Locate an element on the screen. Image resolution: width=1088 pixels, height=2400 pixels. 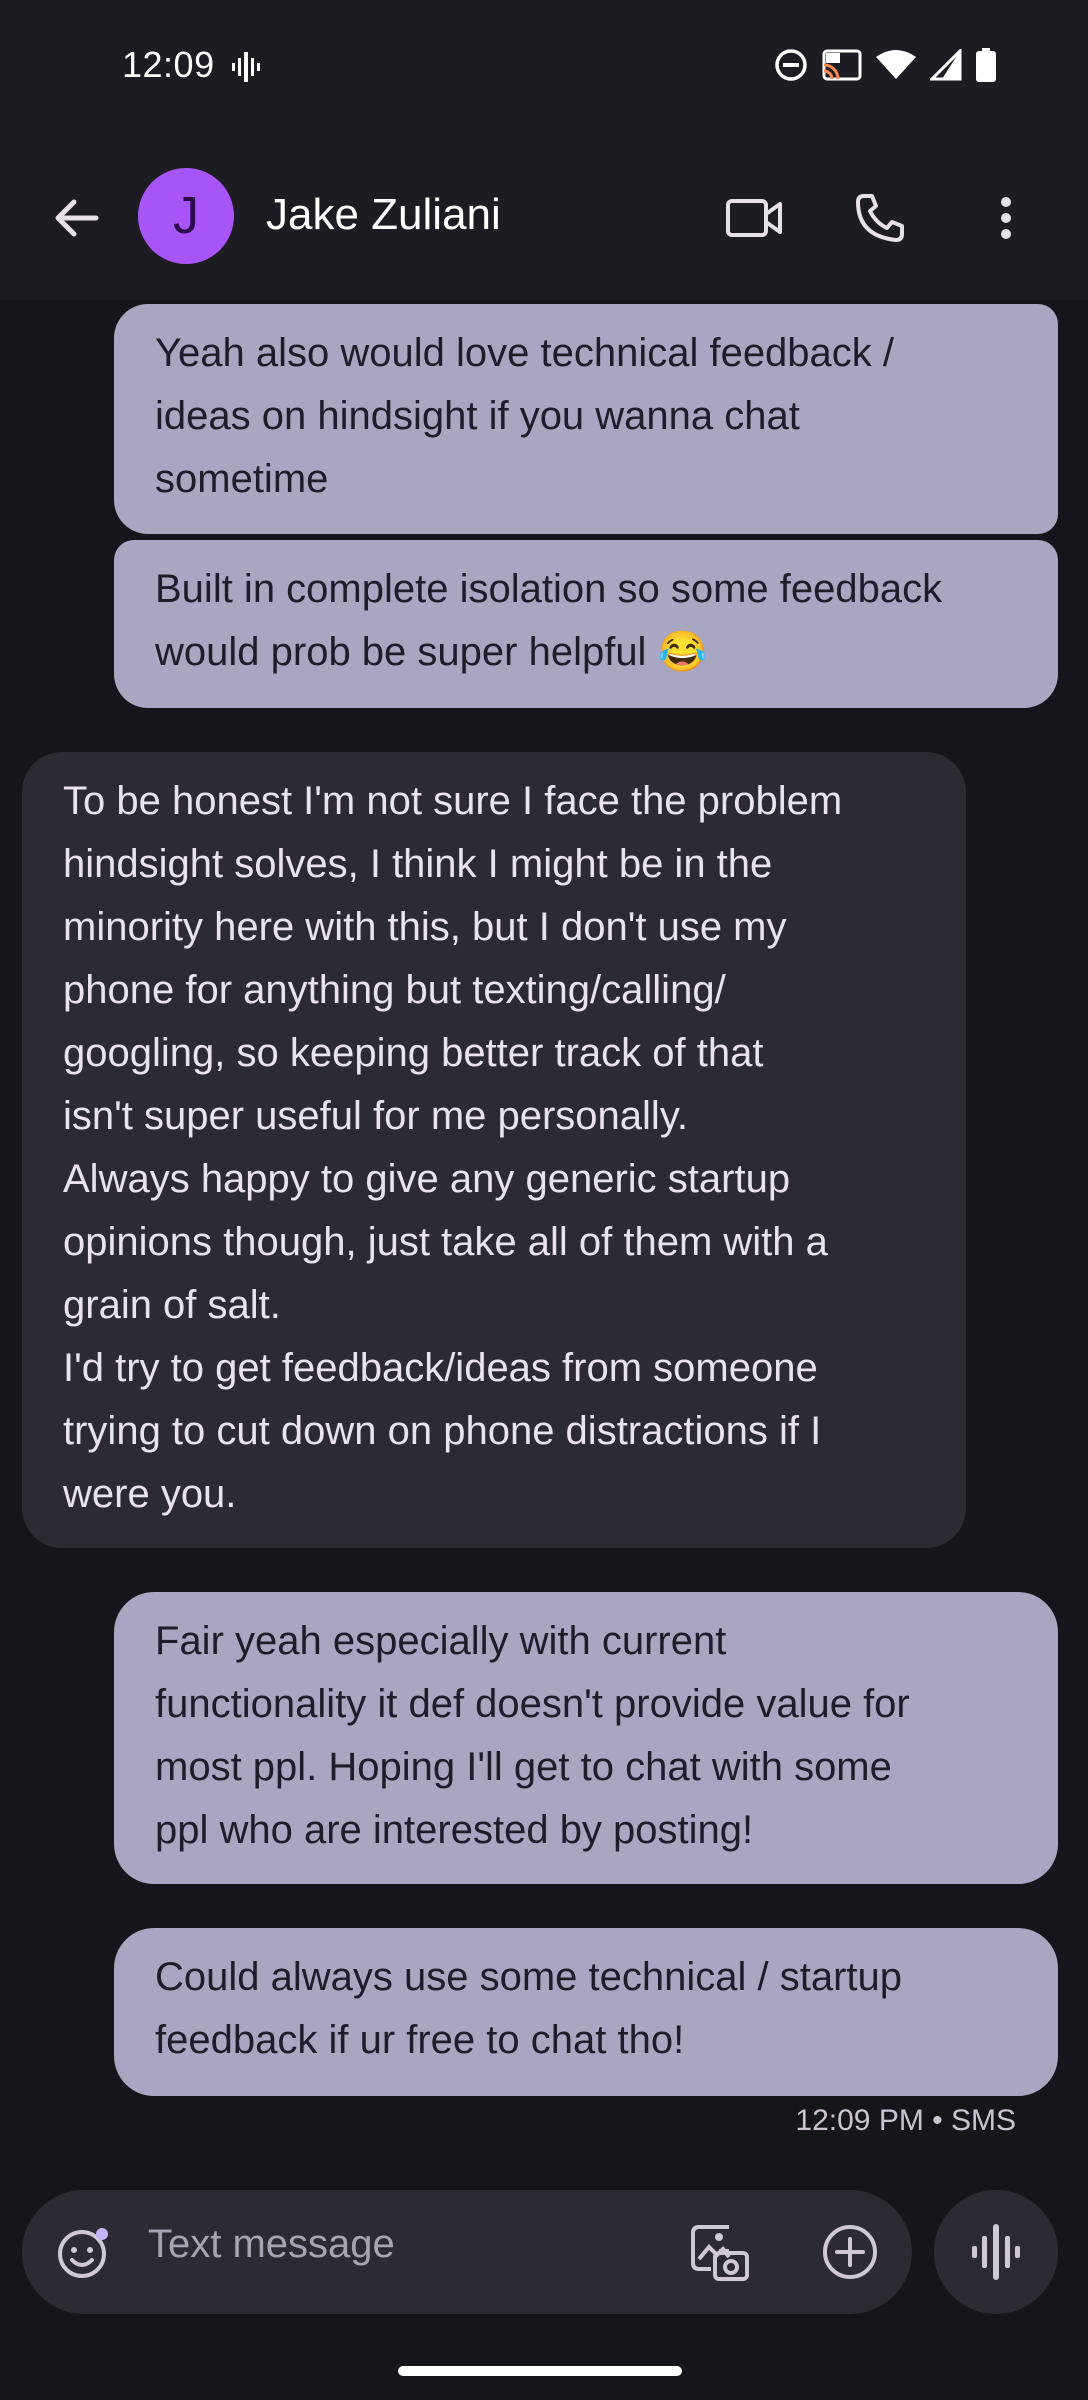
phone-icon is located at coordinates (880, 218).